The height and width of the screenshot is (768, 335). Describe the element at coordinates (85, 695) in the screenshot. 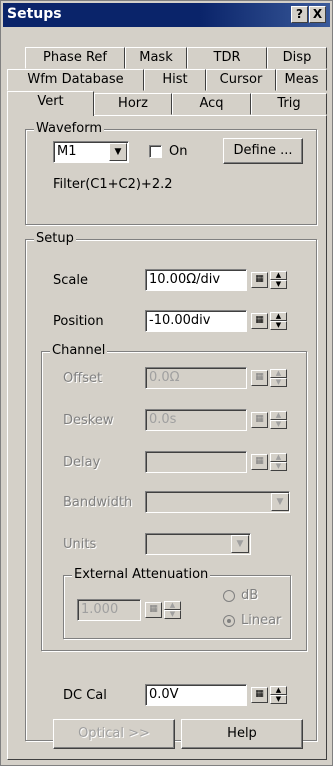

I see `dc-cal-label: DC Cal` at that location.